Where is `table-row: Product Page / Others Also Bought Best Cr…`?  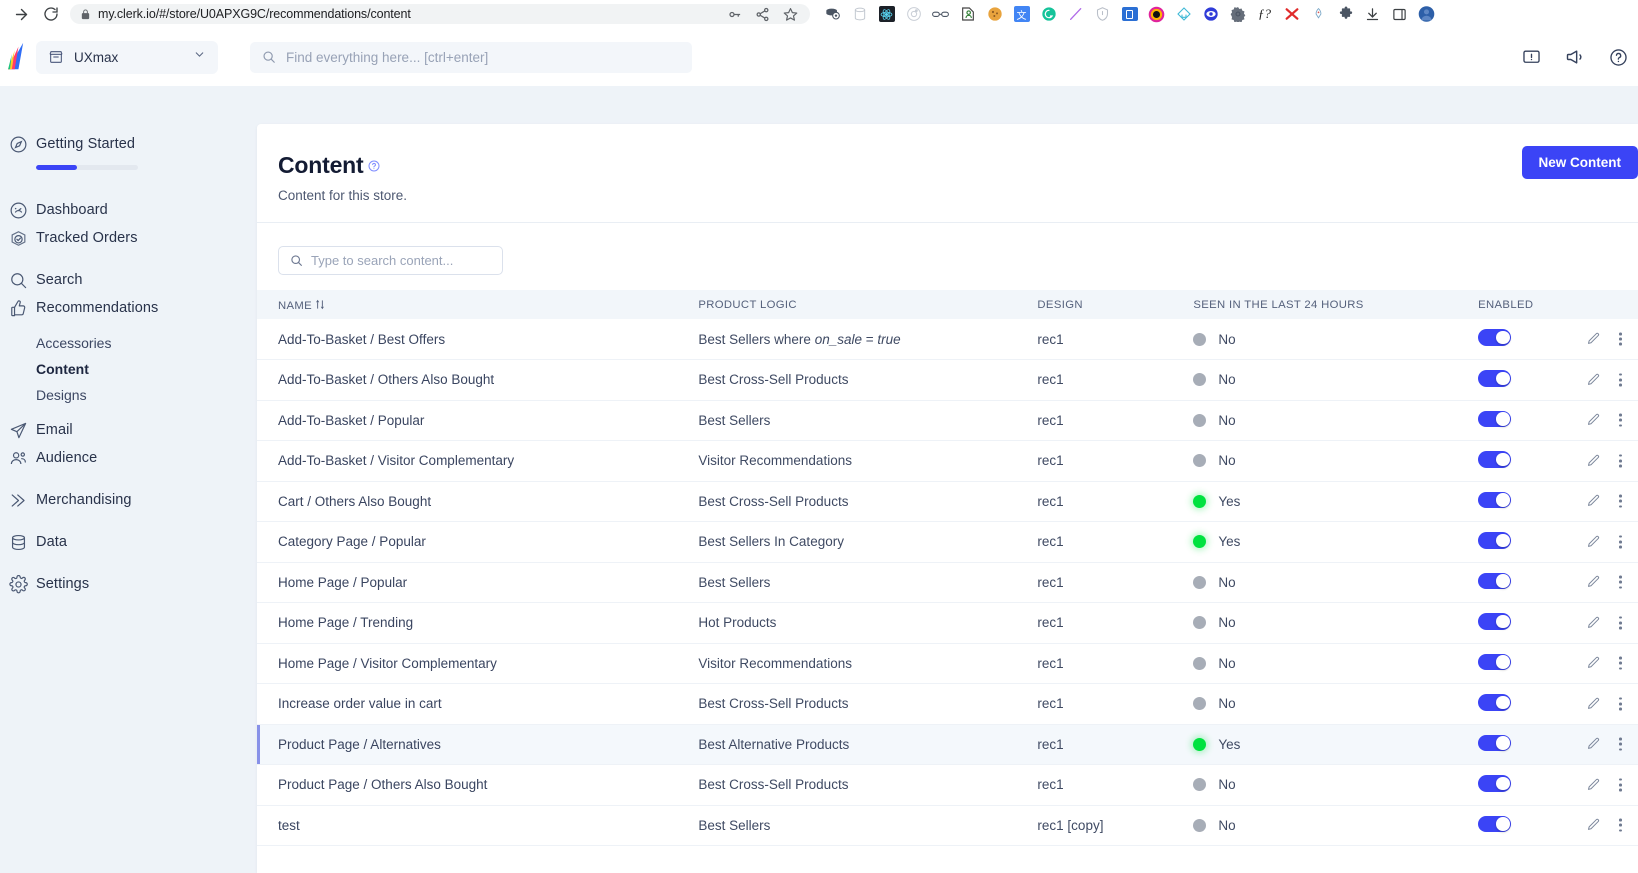
table-row: Product Page / Others Also Bought Best Cr… is located at coordinates (947, 785).